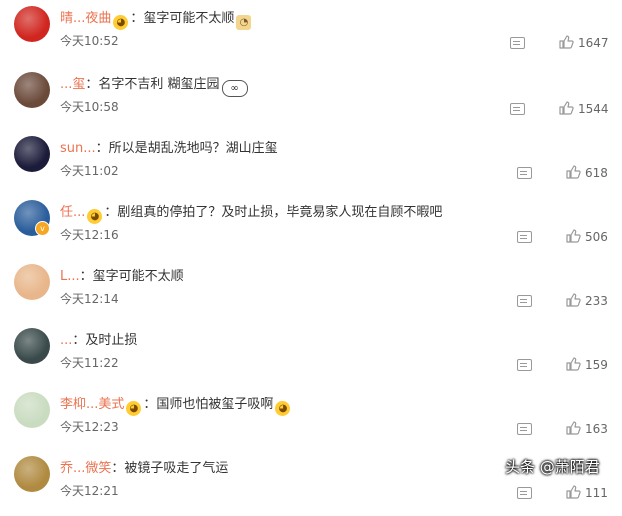 The image size is (622, 516). Describe the element at coordinates (85, 18) in the screenshot. I see `username: 晴...夜曲` at that location.